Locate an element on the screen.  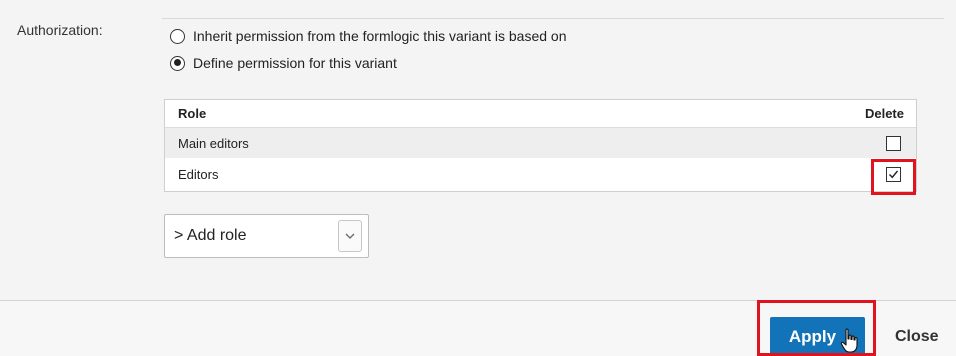
close-button: Close is located at coordinates (917, 337).